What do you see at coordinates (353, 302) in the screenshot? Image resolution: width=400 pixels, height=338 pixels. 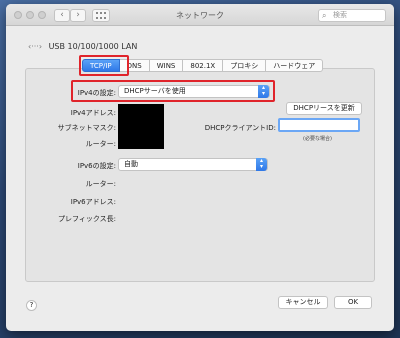 I see `ok-button: OK` at bounding box center [353, 302].